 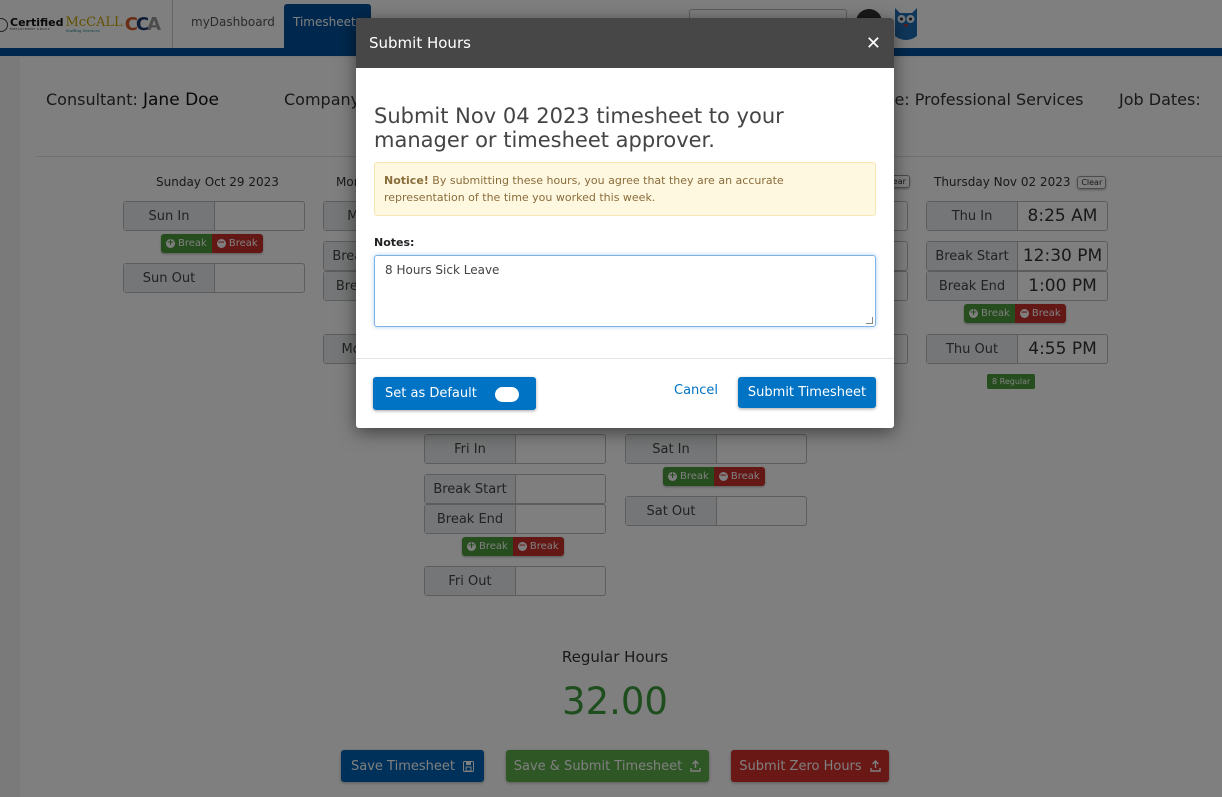 I want to click on notes-label: Notes:, so click(x=394, y=242).